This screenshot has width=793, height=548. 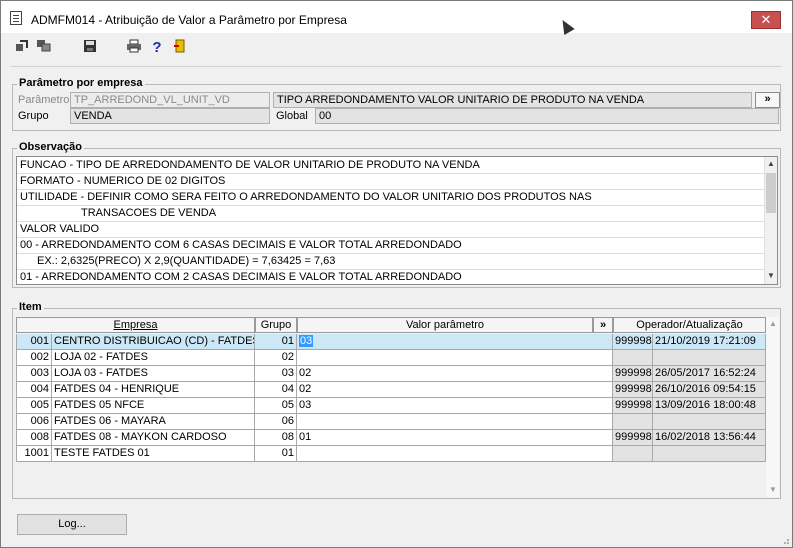 What do you see at coordinates (767, 100) in the screenshot?
I see `parametro-more-button: »` at bounding box center [767, 100].